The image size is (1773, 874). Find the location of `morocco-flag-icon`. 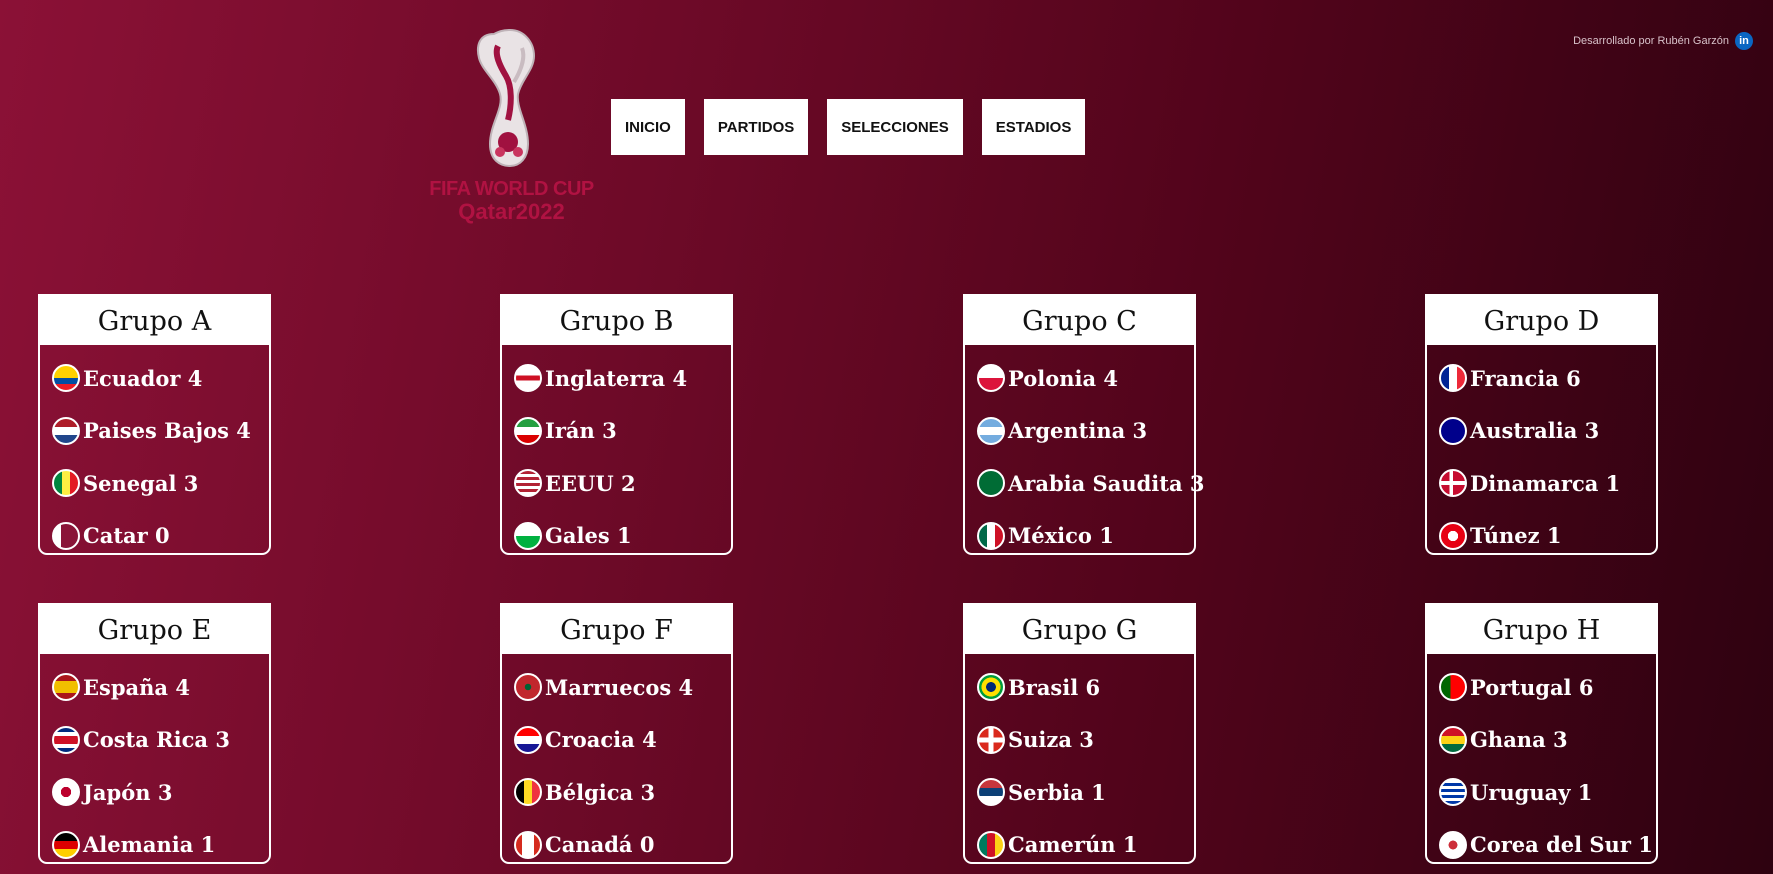

morocco-flag-icon is located at coordinates (528, 687).